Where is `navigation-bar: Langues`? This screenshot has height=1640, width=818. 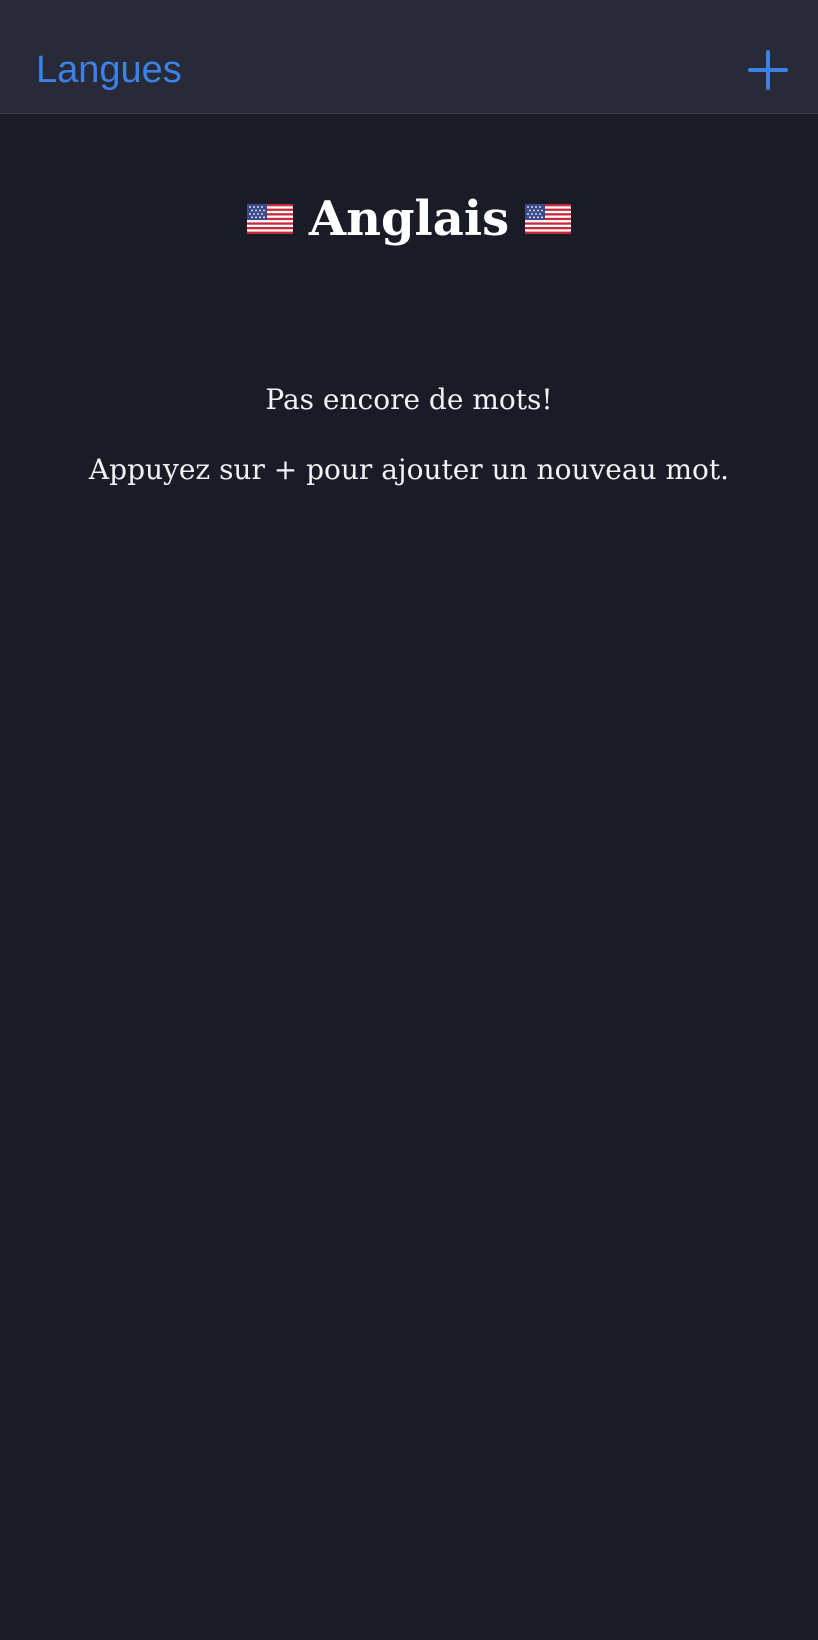 navigation-bar: Langues is located at coordinates (409, 57).